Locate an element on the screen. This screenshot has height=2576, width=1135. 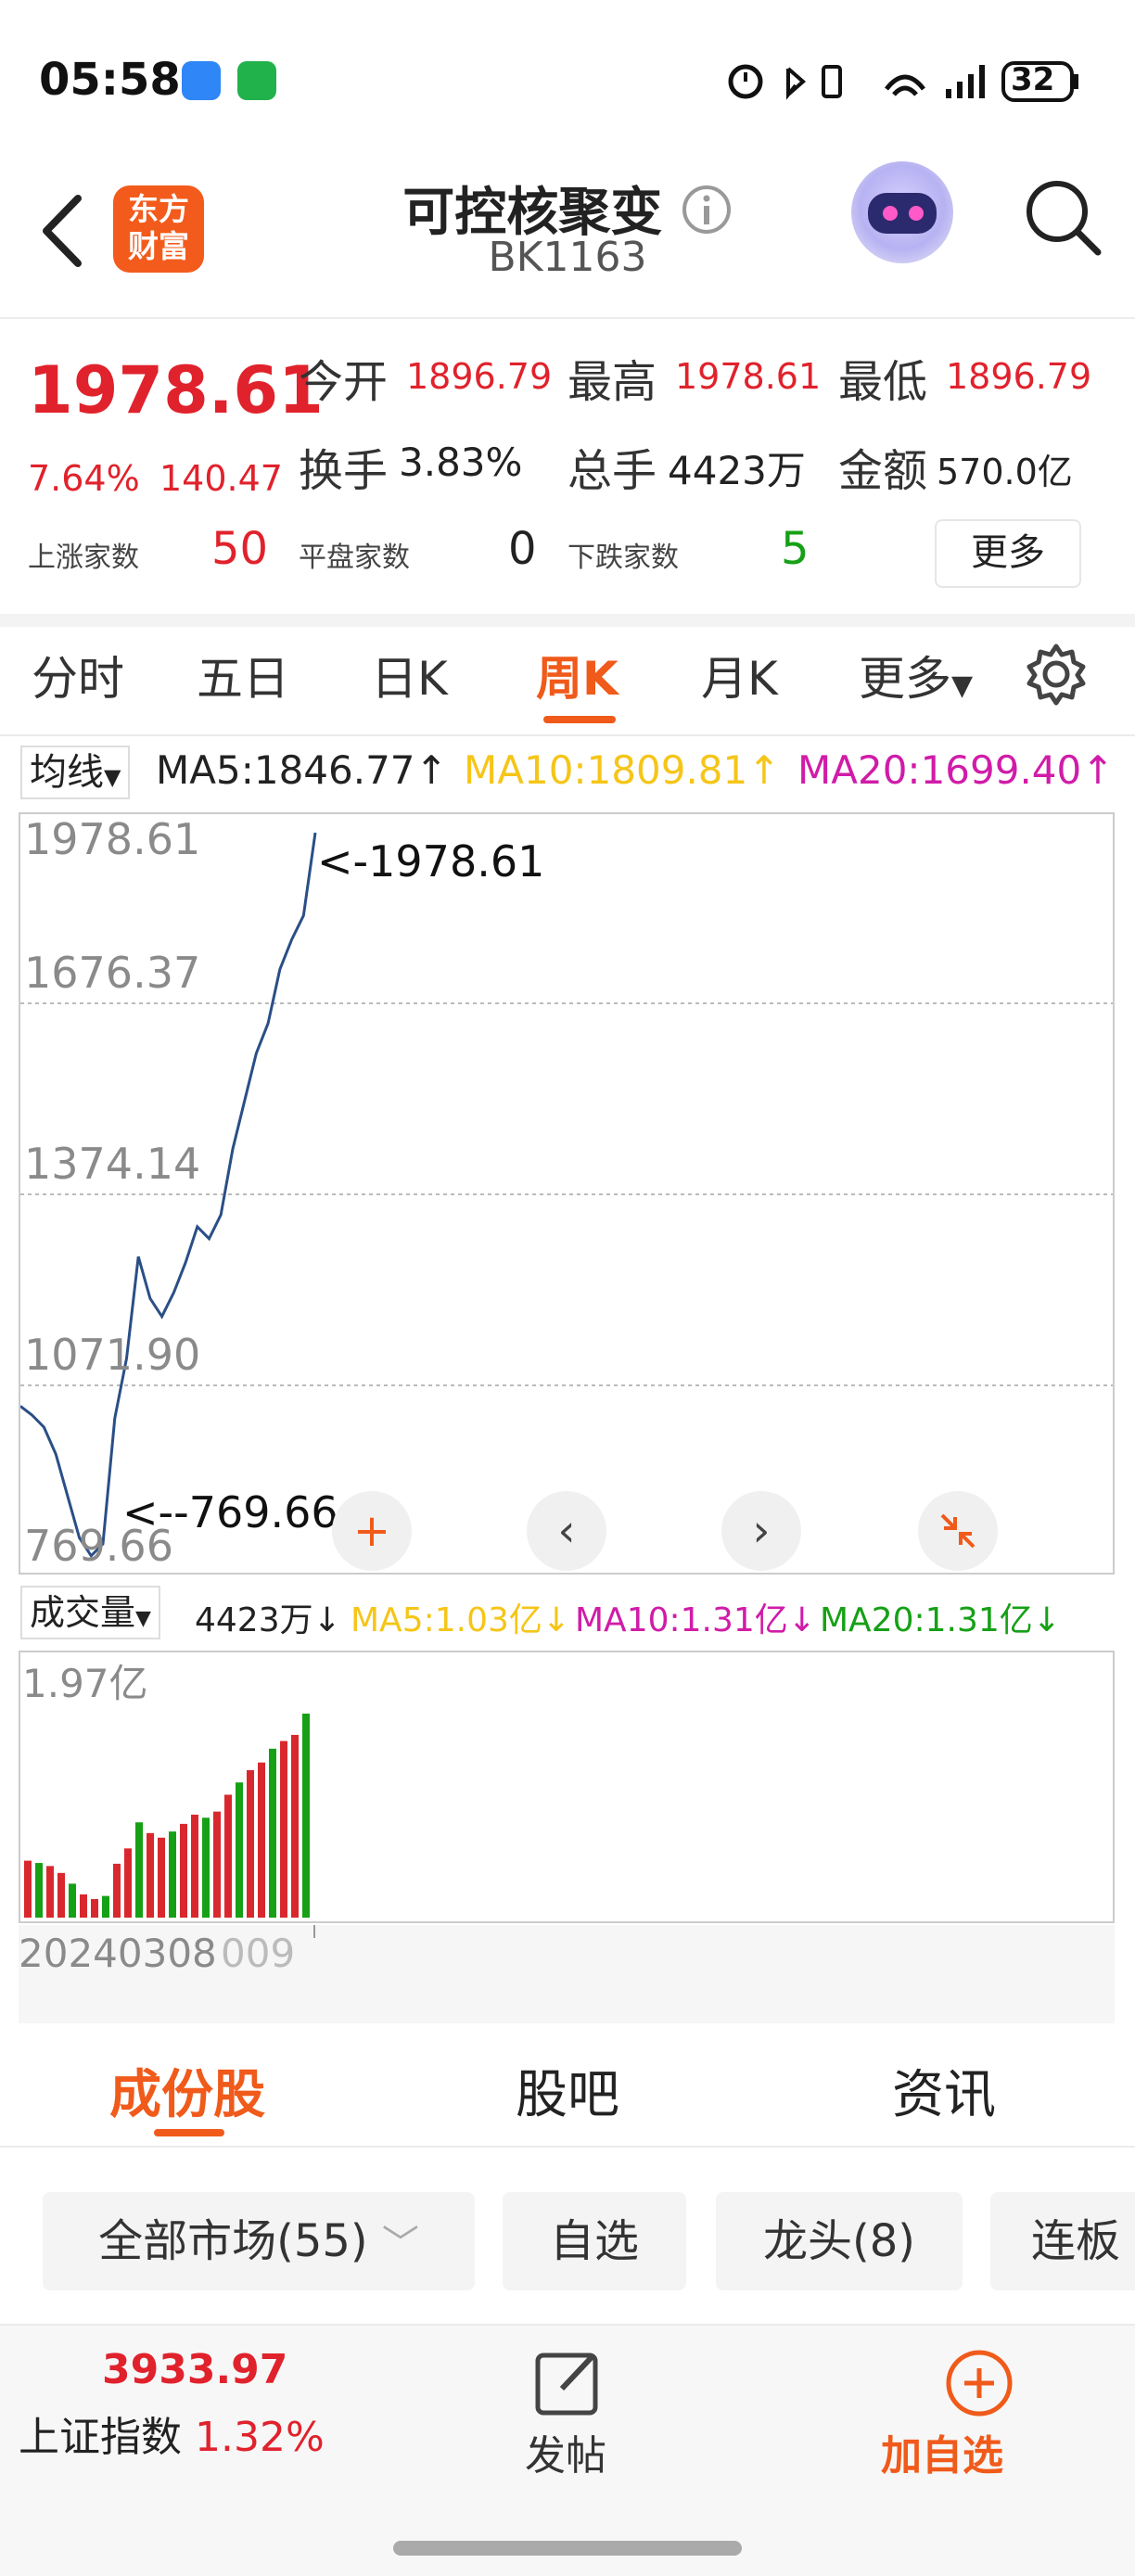
up-count-label: 上涨家数 is located at coordinates (84, 558).